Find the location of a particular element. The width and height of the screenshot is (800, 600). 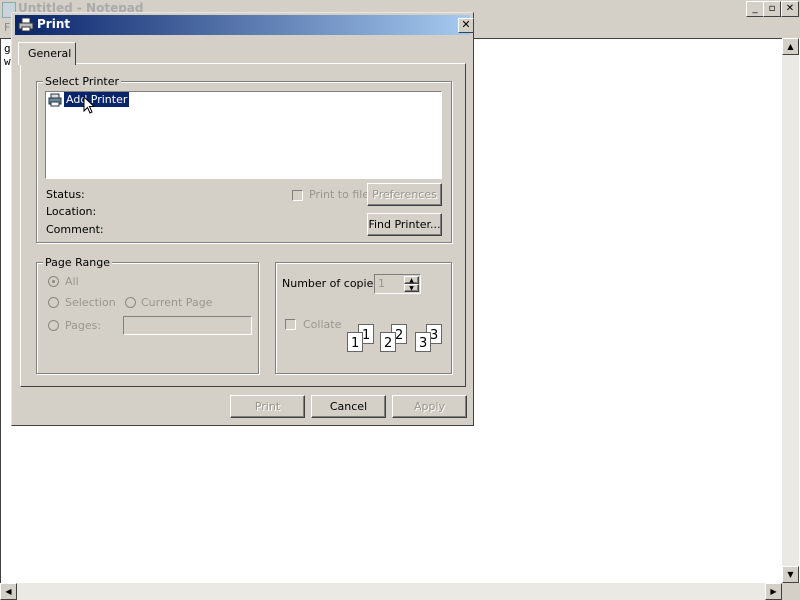

radio-all-label: All is located at coordinates (72, 281).